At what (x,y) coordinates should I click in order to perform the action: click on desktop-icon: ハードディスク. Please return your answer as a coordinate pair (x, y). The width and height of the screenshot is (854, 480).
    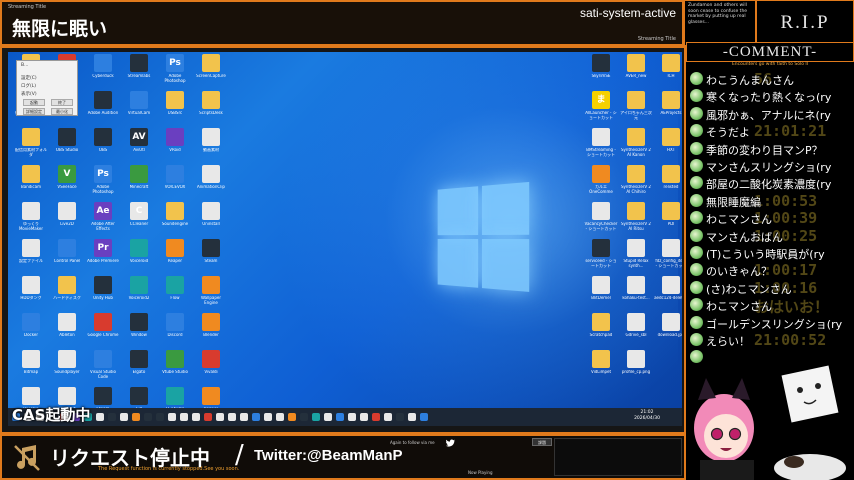
    Looking at the image, I should click on (67, 294).